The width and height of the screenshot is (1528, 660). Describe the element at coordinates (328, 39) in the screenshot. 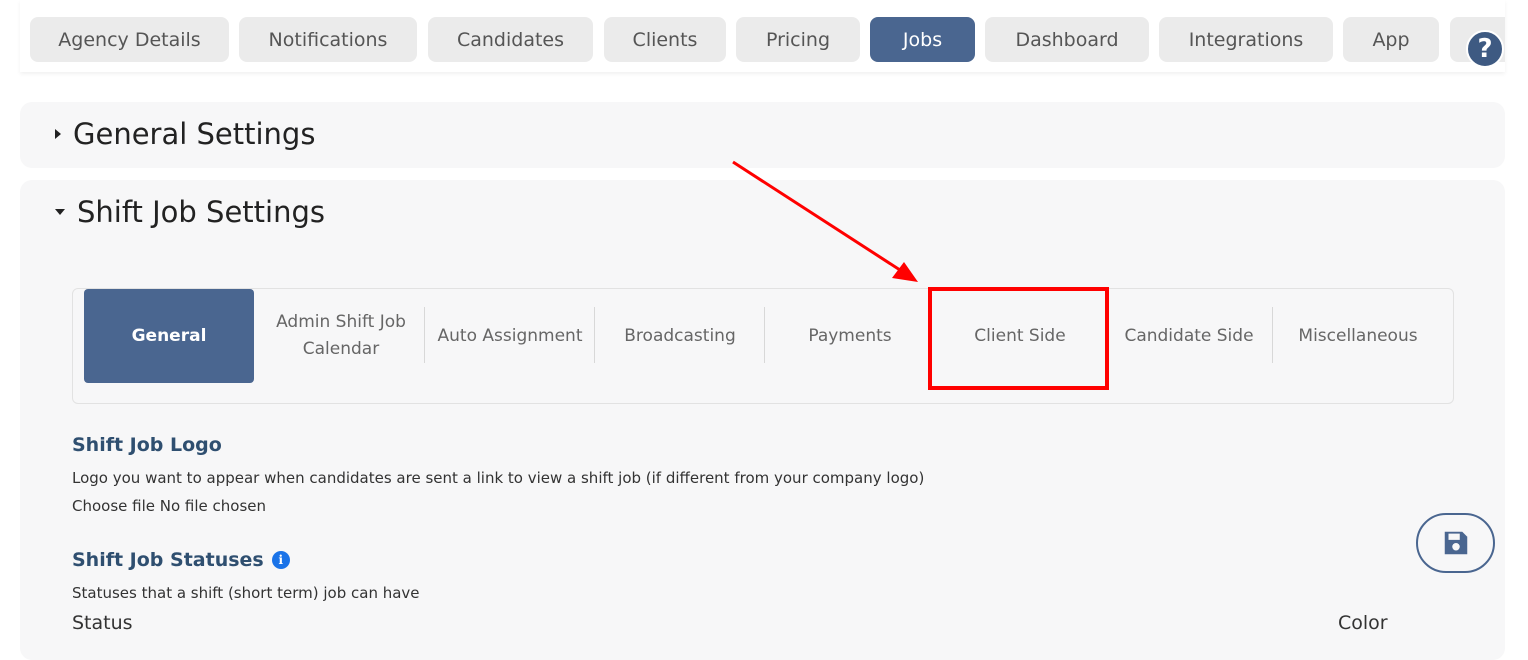

I see `tab-notifications: Notifications` at that location.